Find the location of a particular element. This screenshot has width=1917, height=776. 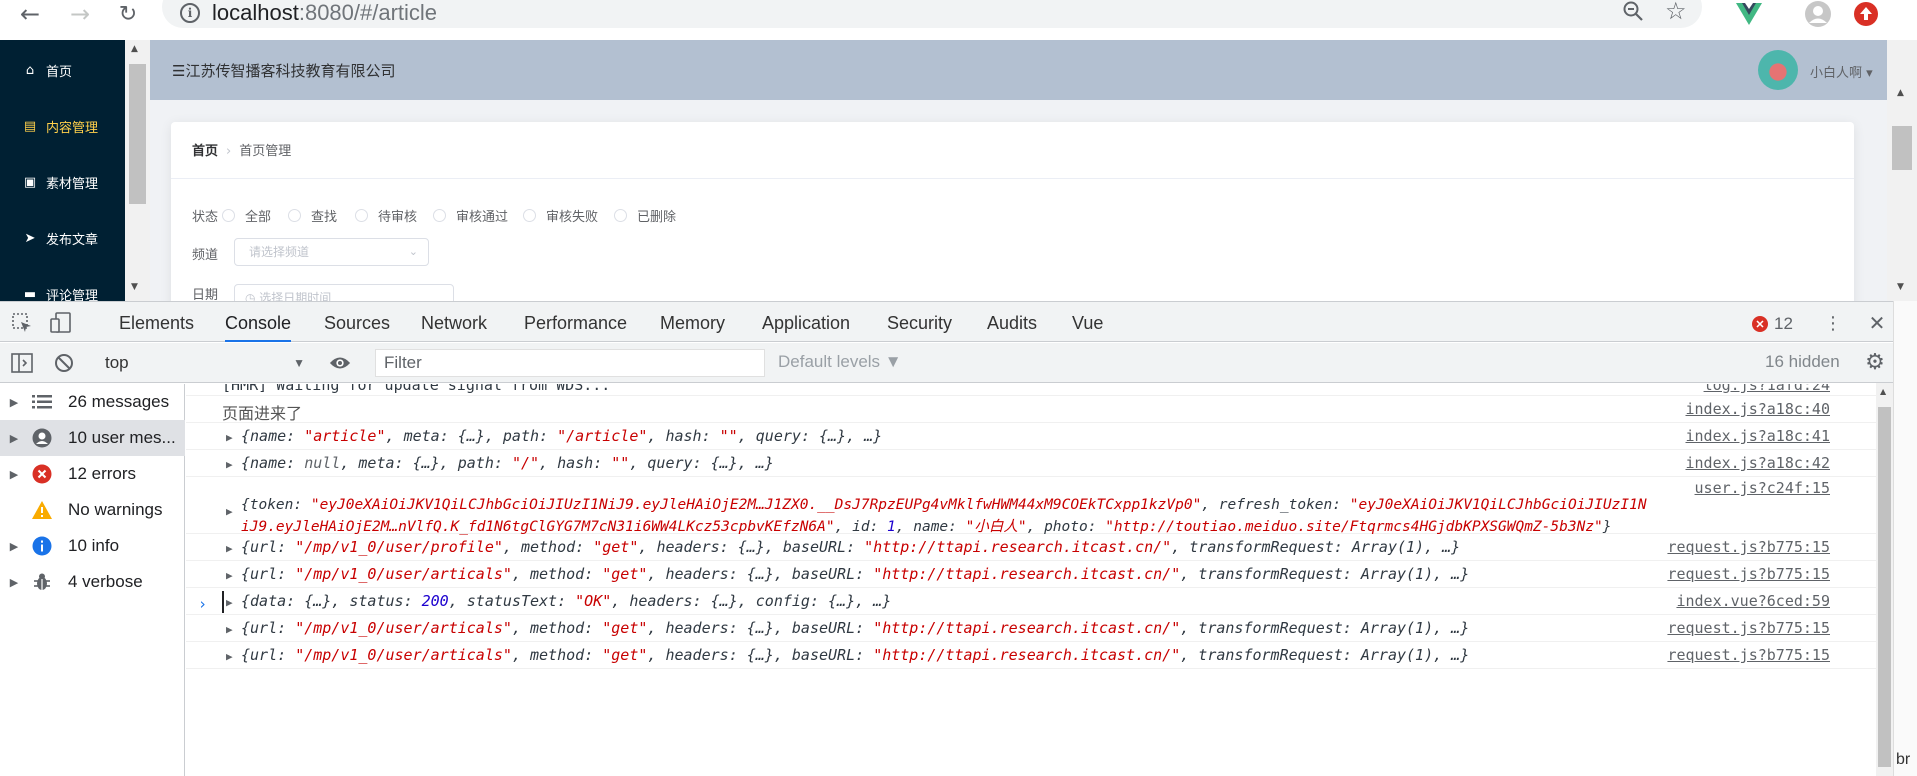

console-message: 页面进来了 index.js?a18c:40 is located at coordinates (1031, 409).